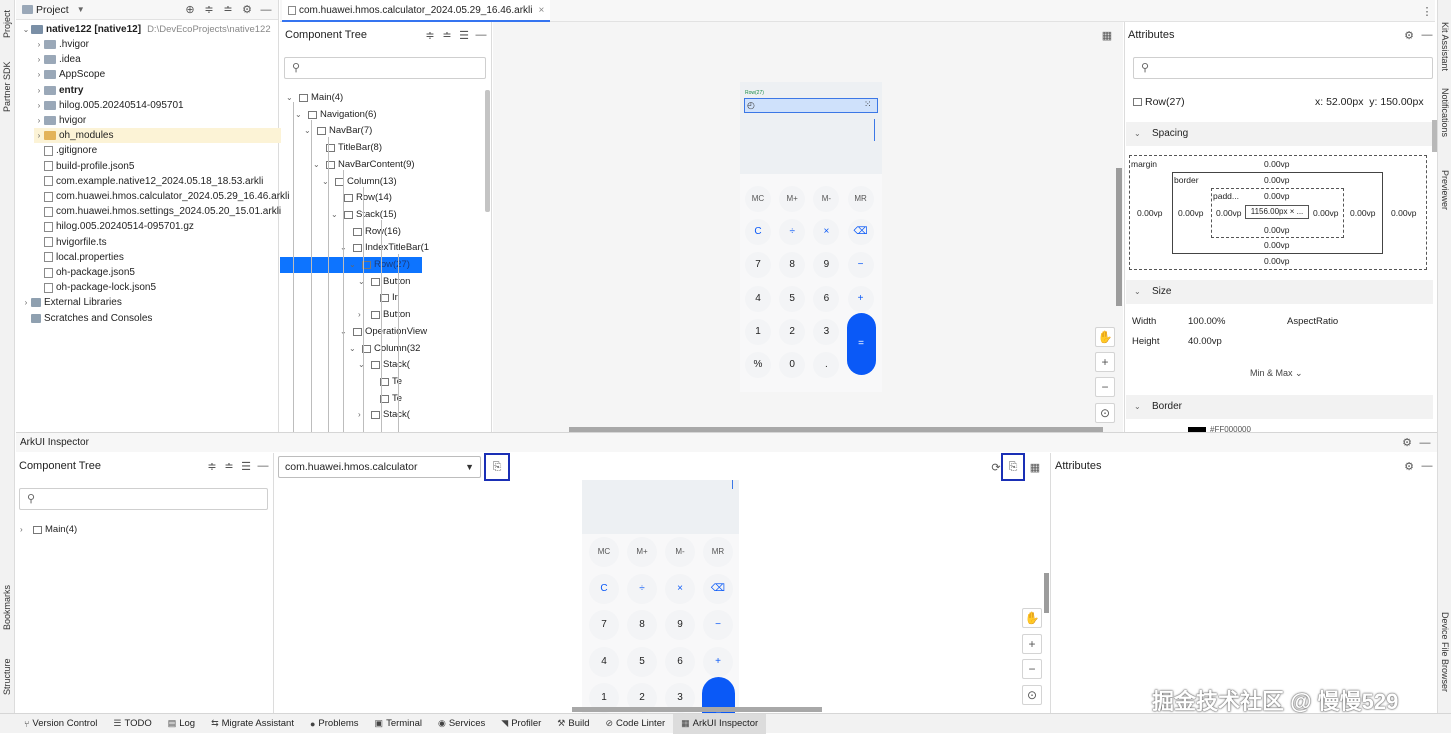 The height and width of the screenshot is (734, 1451). What do you see at coordinates (826, 199) in the screenshot?
I see `calc-key: M-` at bounding box center [826, 199].